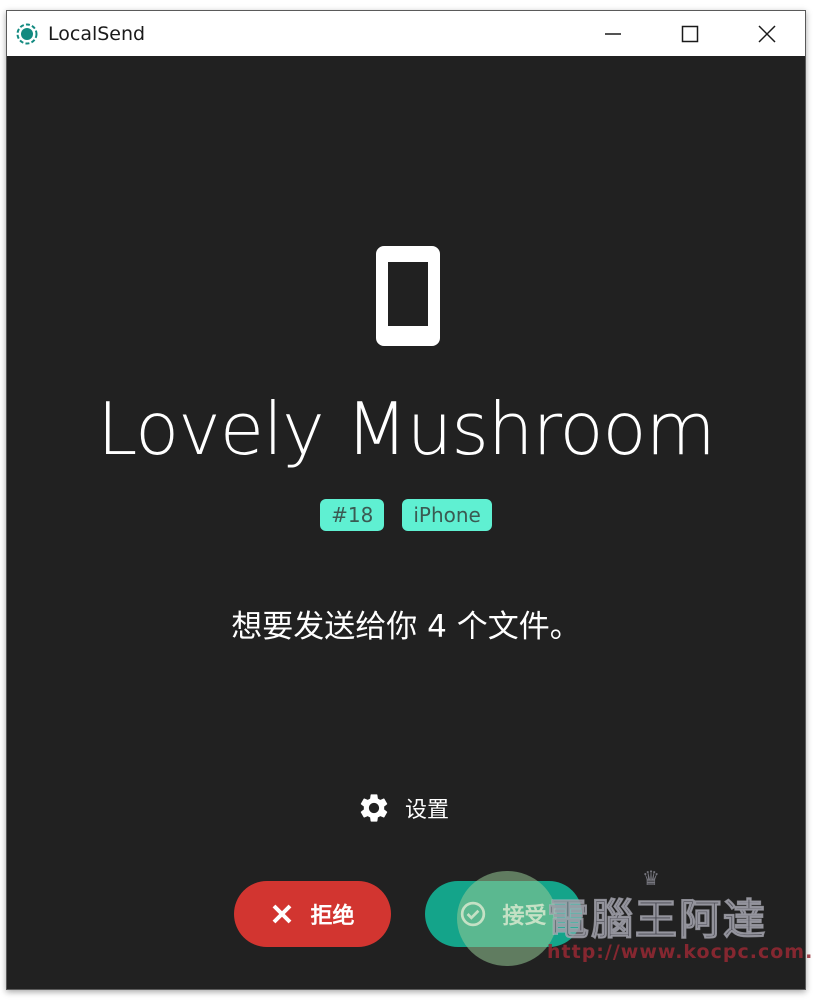 This screenshot has width=813, height=1000. What do you see at coordinates (352, 515) in the screenshot?
I see `device-id-badge: #18` at bounding box center [352, 515].